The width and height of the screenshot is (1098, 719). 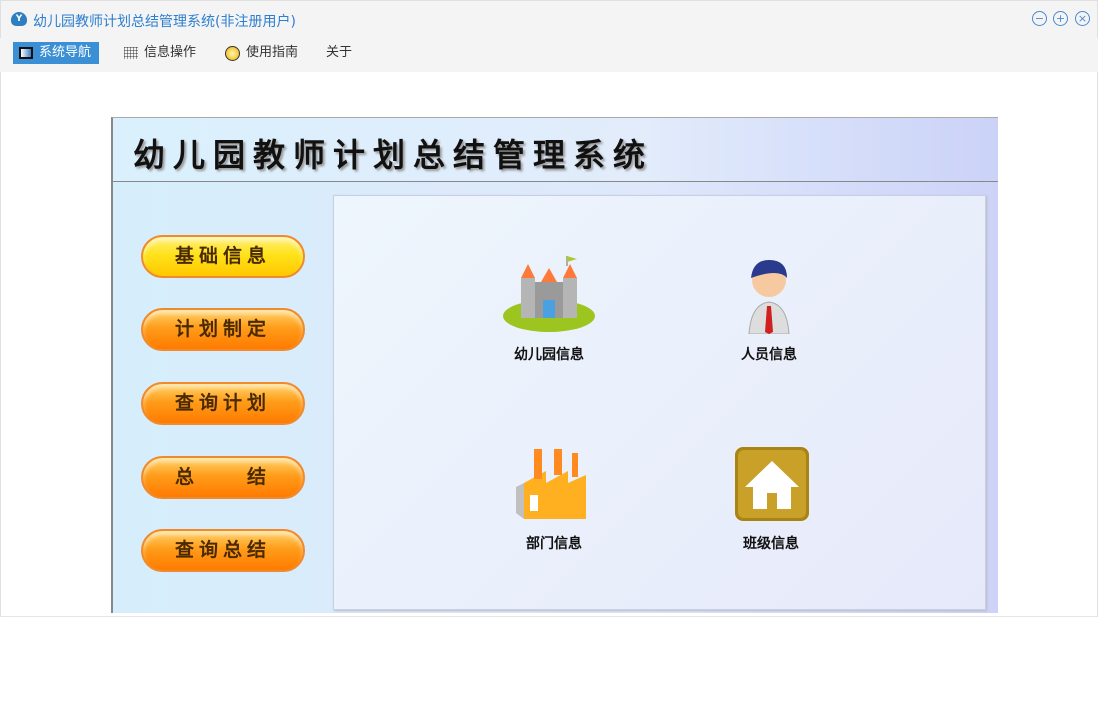 What do you see at coordinates (1039, 18) in the screenshot?
I see `minimize-icon: −` at bounding box center [1039, 18].